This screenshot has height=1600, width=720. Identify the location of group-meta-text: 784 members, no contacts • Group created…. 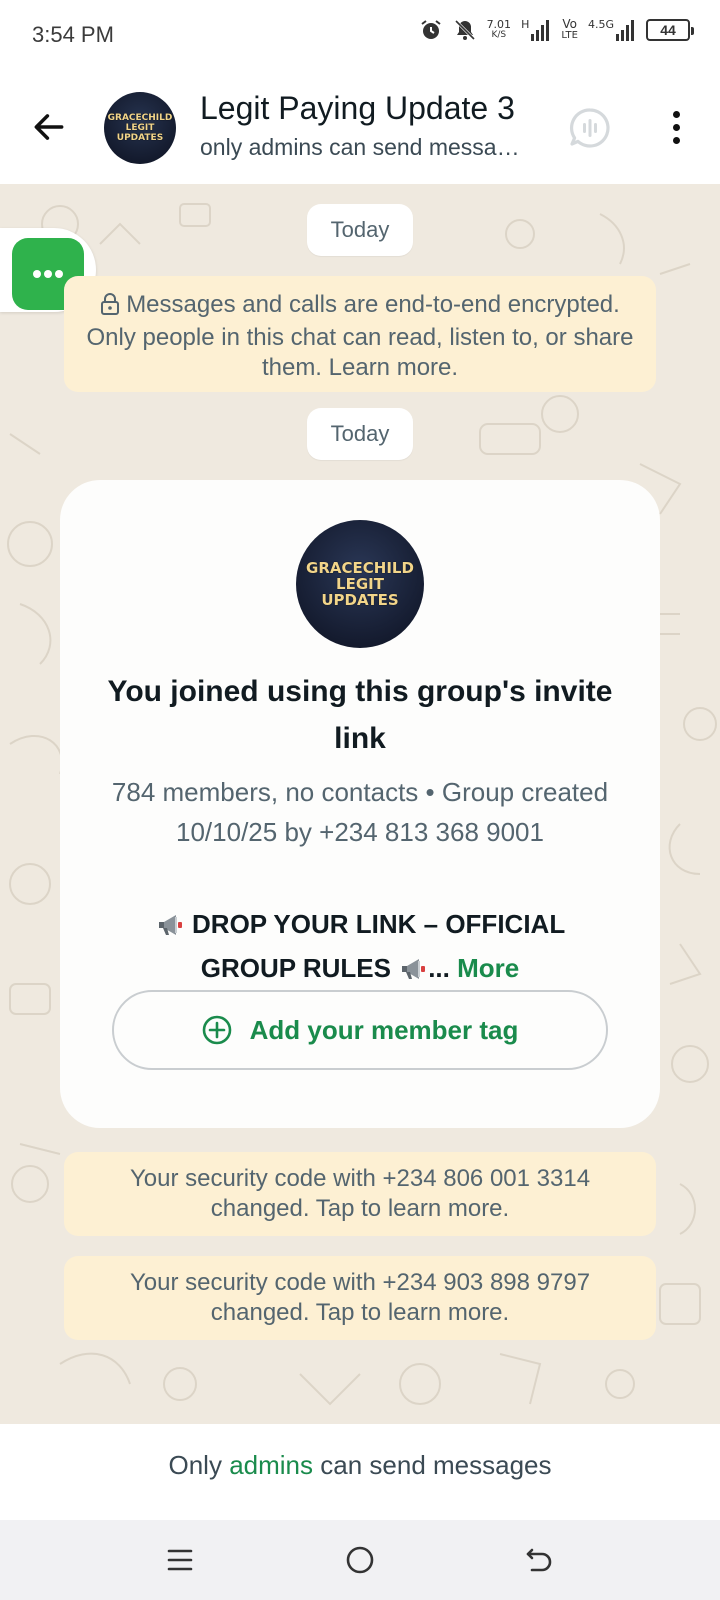
(360, 812).